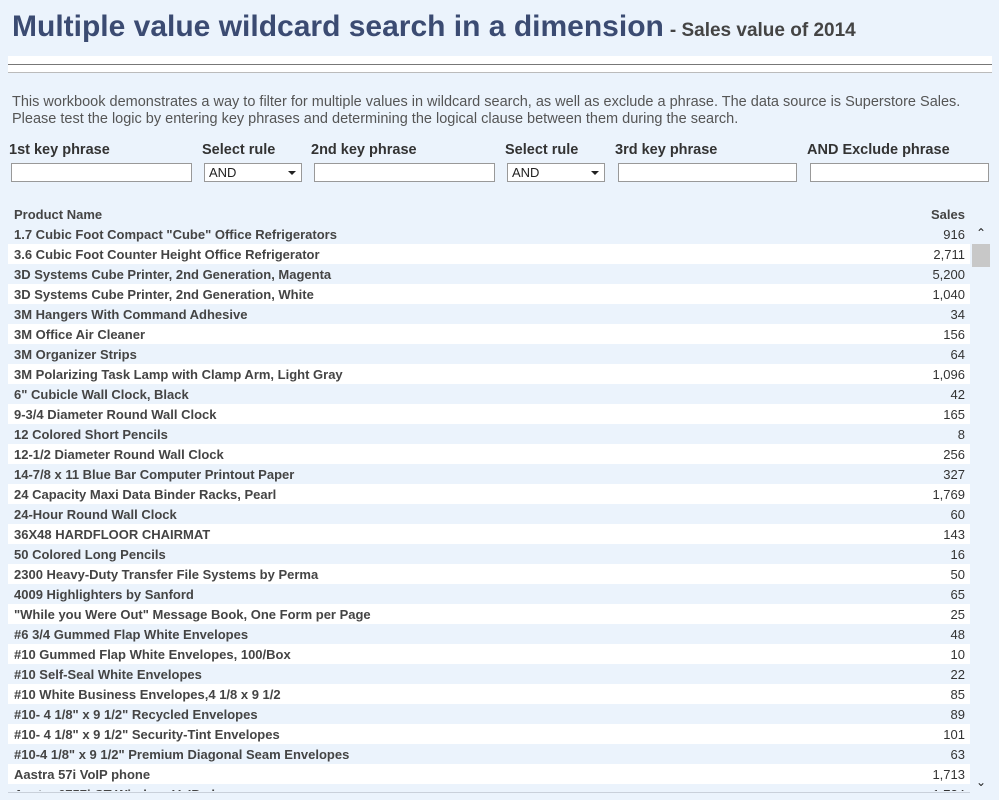 The width and height of the screenshot is (999, 800). I want to click on table-row: 36X48 HARDFLOOR CHAIRMAT 143, so click(489, 534).